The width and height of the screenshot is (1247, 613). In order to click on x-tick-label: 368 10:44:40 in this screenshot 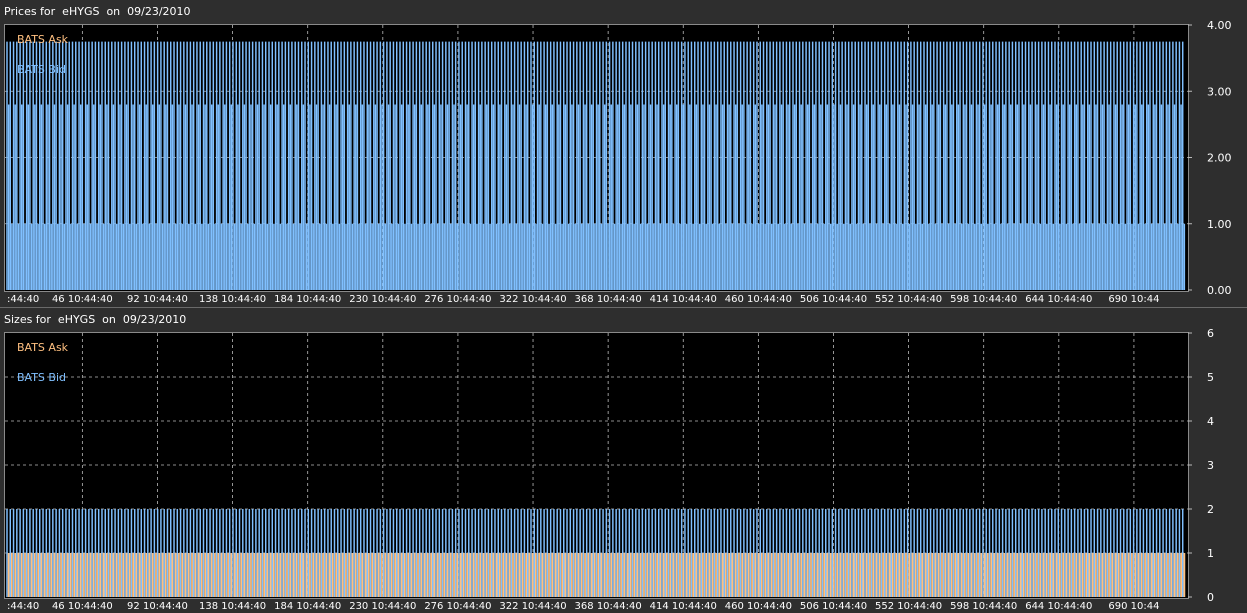, I will do `click(608, 606)`.